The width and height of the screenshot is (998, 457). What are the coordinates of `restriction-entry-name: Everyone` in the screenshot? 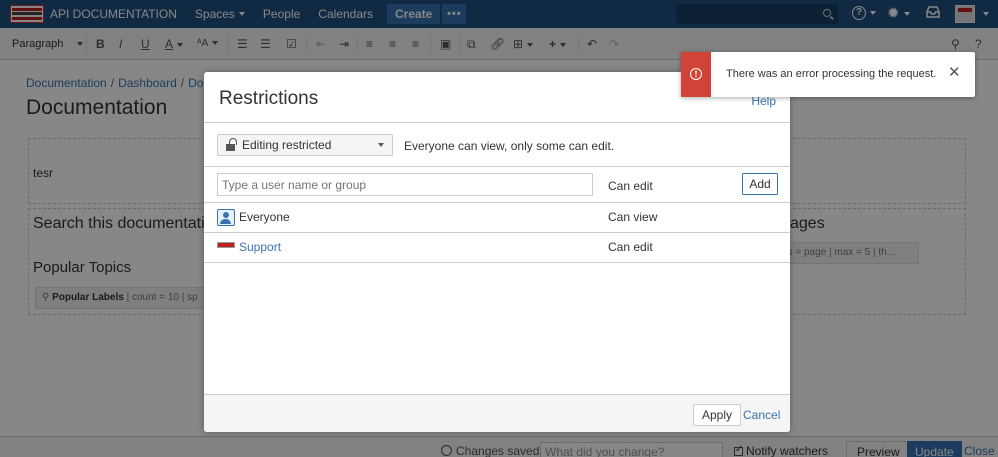 It's located at (264, 217).